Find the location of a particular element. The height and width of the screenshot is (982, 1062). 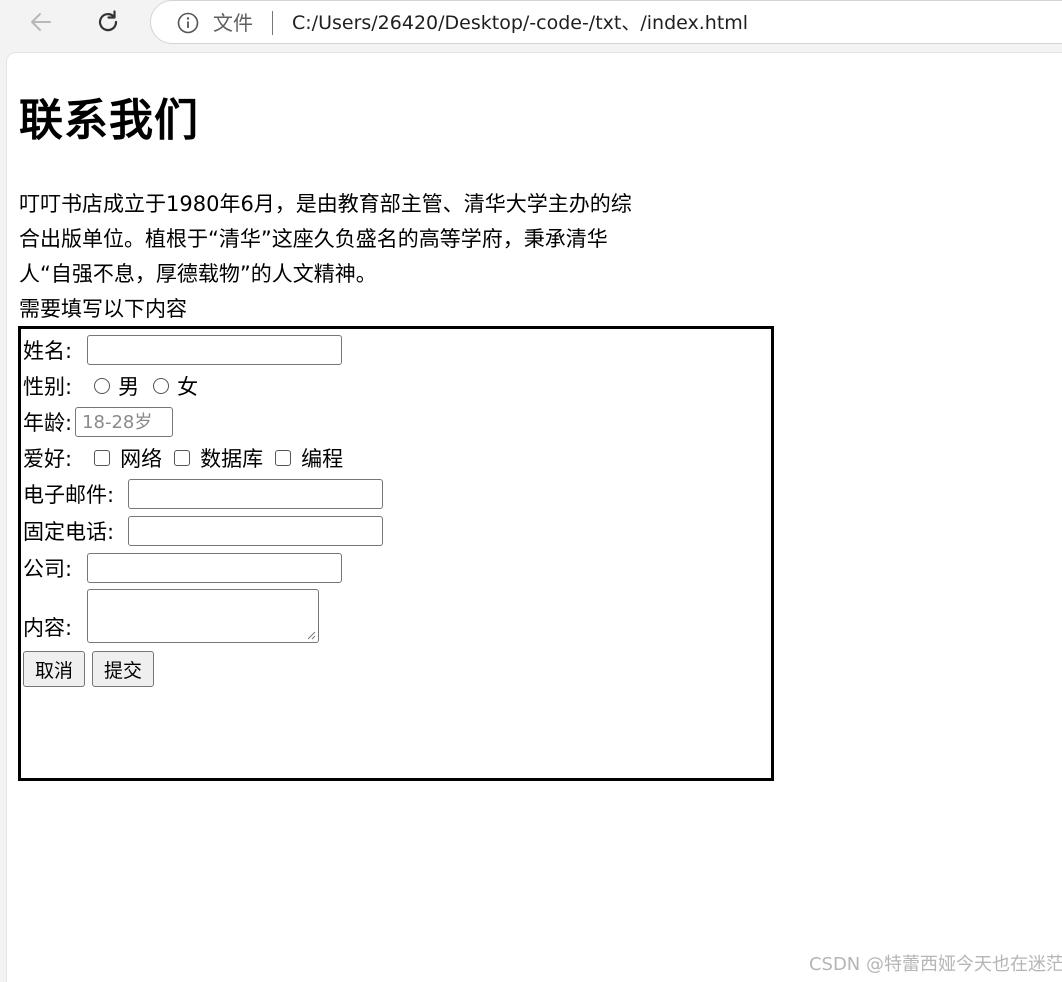

arrow-left-icon is located at coordinates (41, 22).